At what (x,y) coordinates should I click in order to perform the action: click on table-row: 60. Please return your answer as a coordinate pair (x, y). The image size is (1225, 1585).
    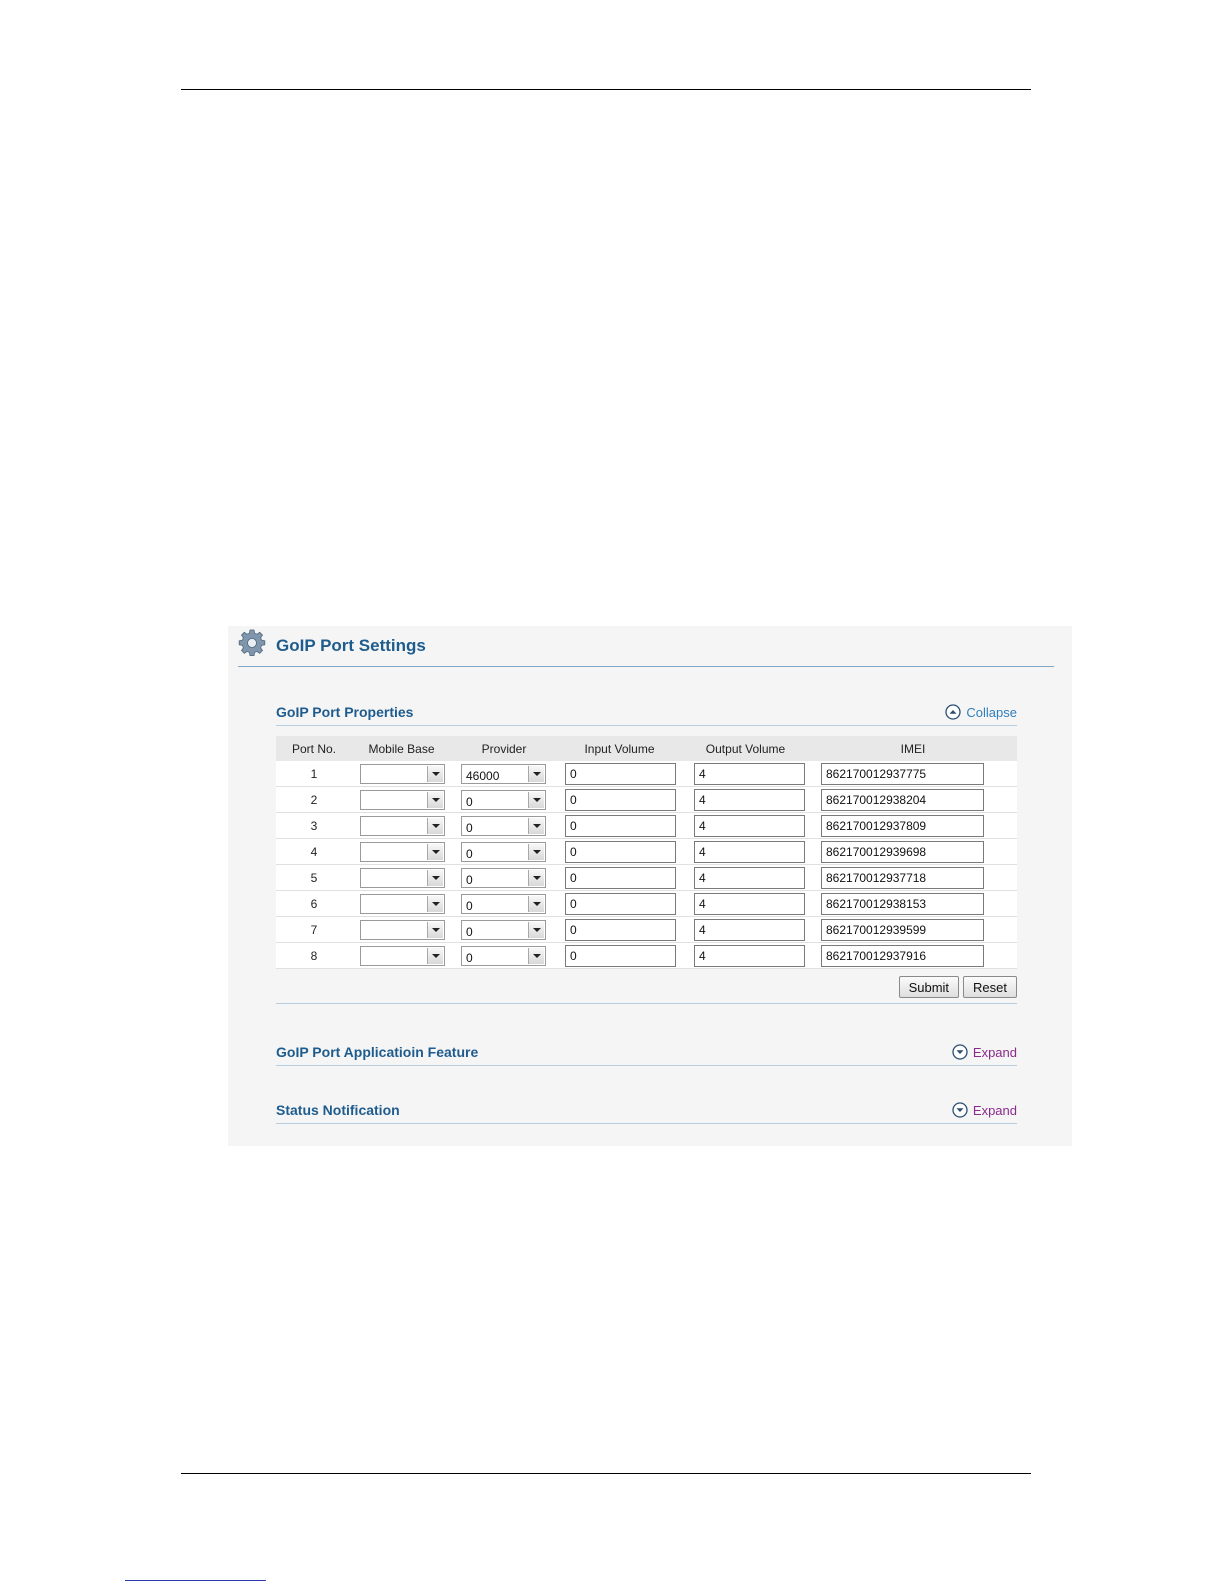
    Looking at the image, I should click on (646, 903).